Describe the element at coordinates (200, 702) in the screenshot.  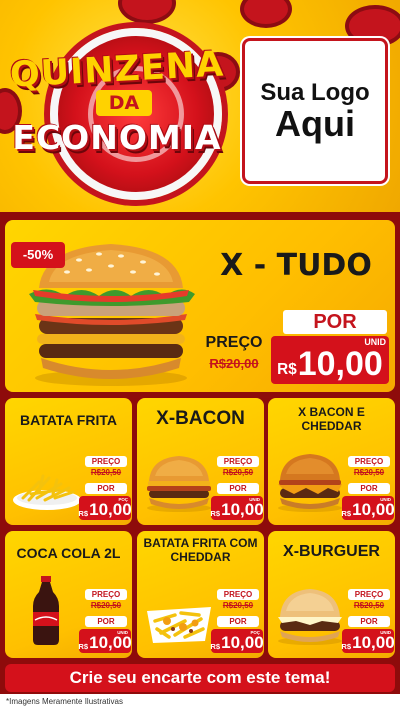
I see `footer-bar: *Imagens Meramente Ilustrativas` at that location.